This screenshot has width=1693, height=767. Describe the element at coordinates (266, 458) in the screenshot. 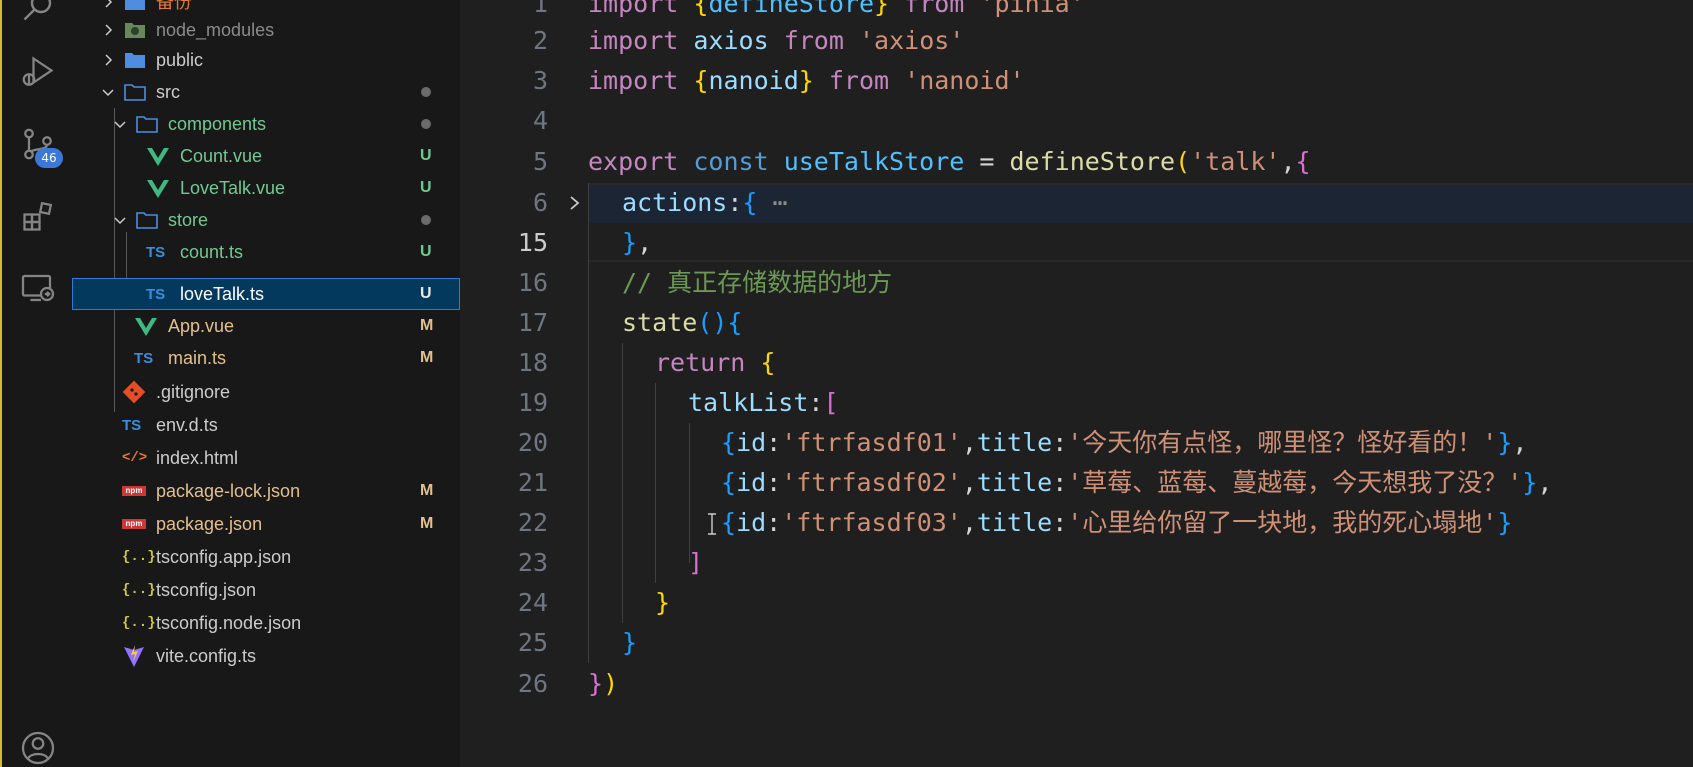

I see `tree-item-index-html: </> index.html` at that location.